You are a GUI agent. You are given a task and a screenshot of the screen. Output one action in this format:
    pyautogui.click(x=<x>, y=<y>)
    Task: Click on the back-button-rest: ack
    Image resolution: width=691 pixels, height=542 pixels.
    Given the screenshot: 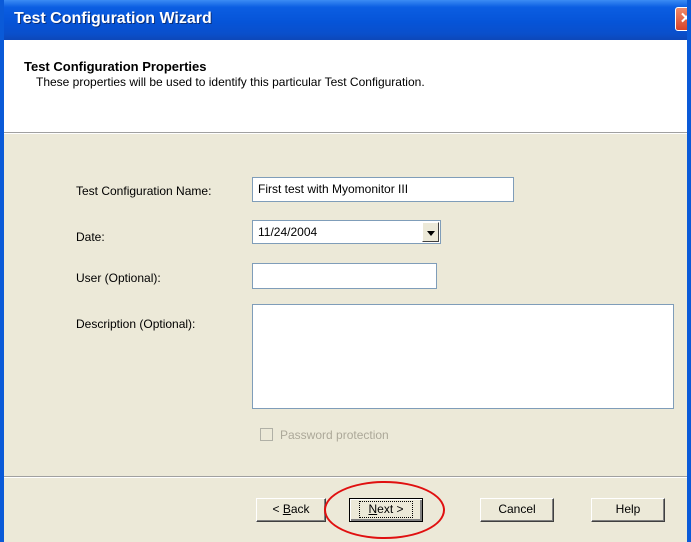 What is the action you would take?
    pyautogui.click(x=300, y=509)
    